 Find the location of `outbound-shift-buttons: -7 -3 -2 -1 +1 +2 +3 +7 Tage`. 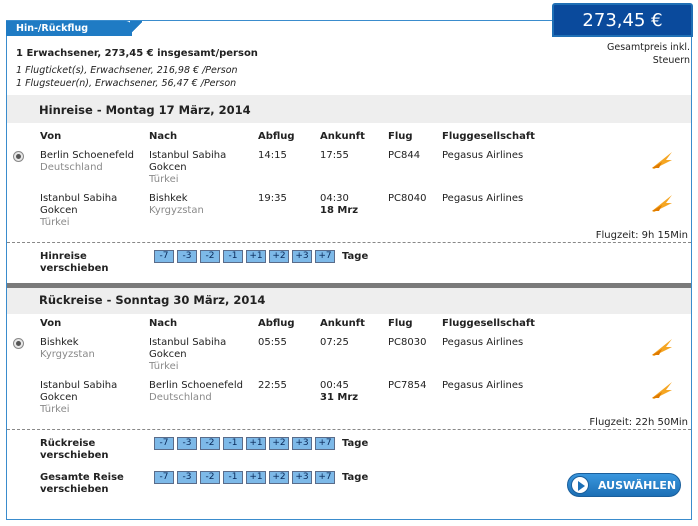

outbound-shift-buttons: -7 -3 -2 -1 +1 +2 +3 +7 Tage is located at coordinates (261, 256).